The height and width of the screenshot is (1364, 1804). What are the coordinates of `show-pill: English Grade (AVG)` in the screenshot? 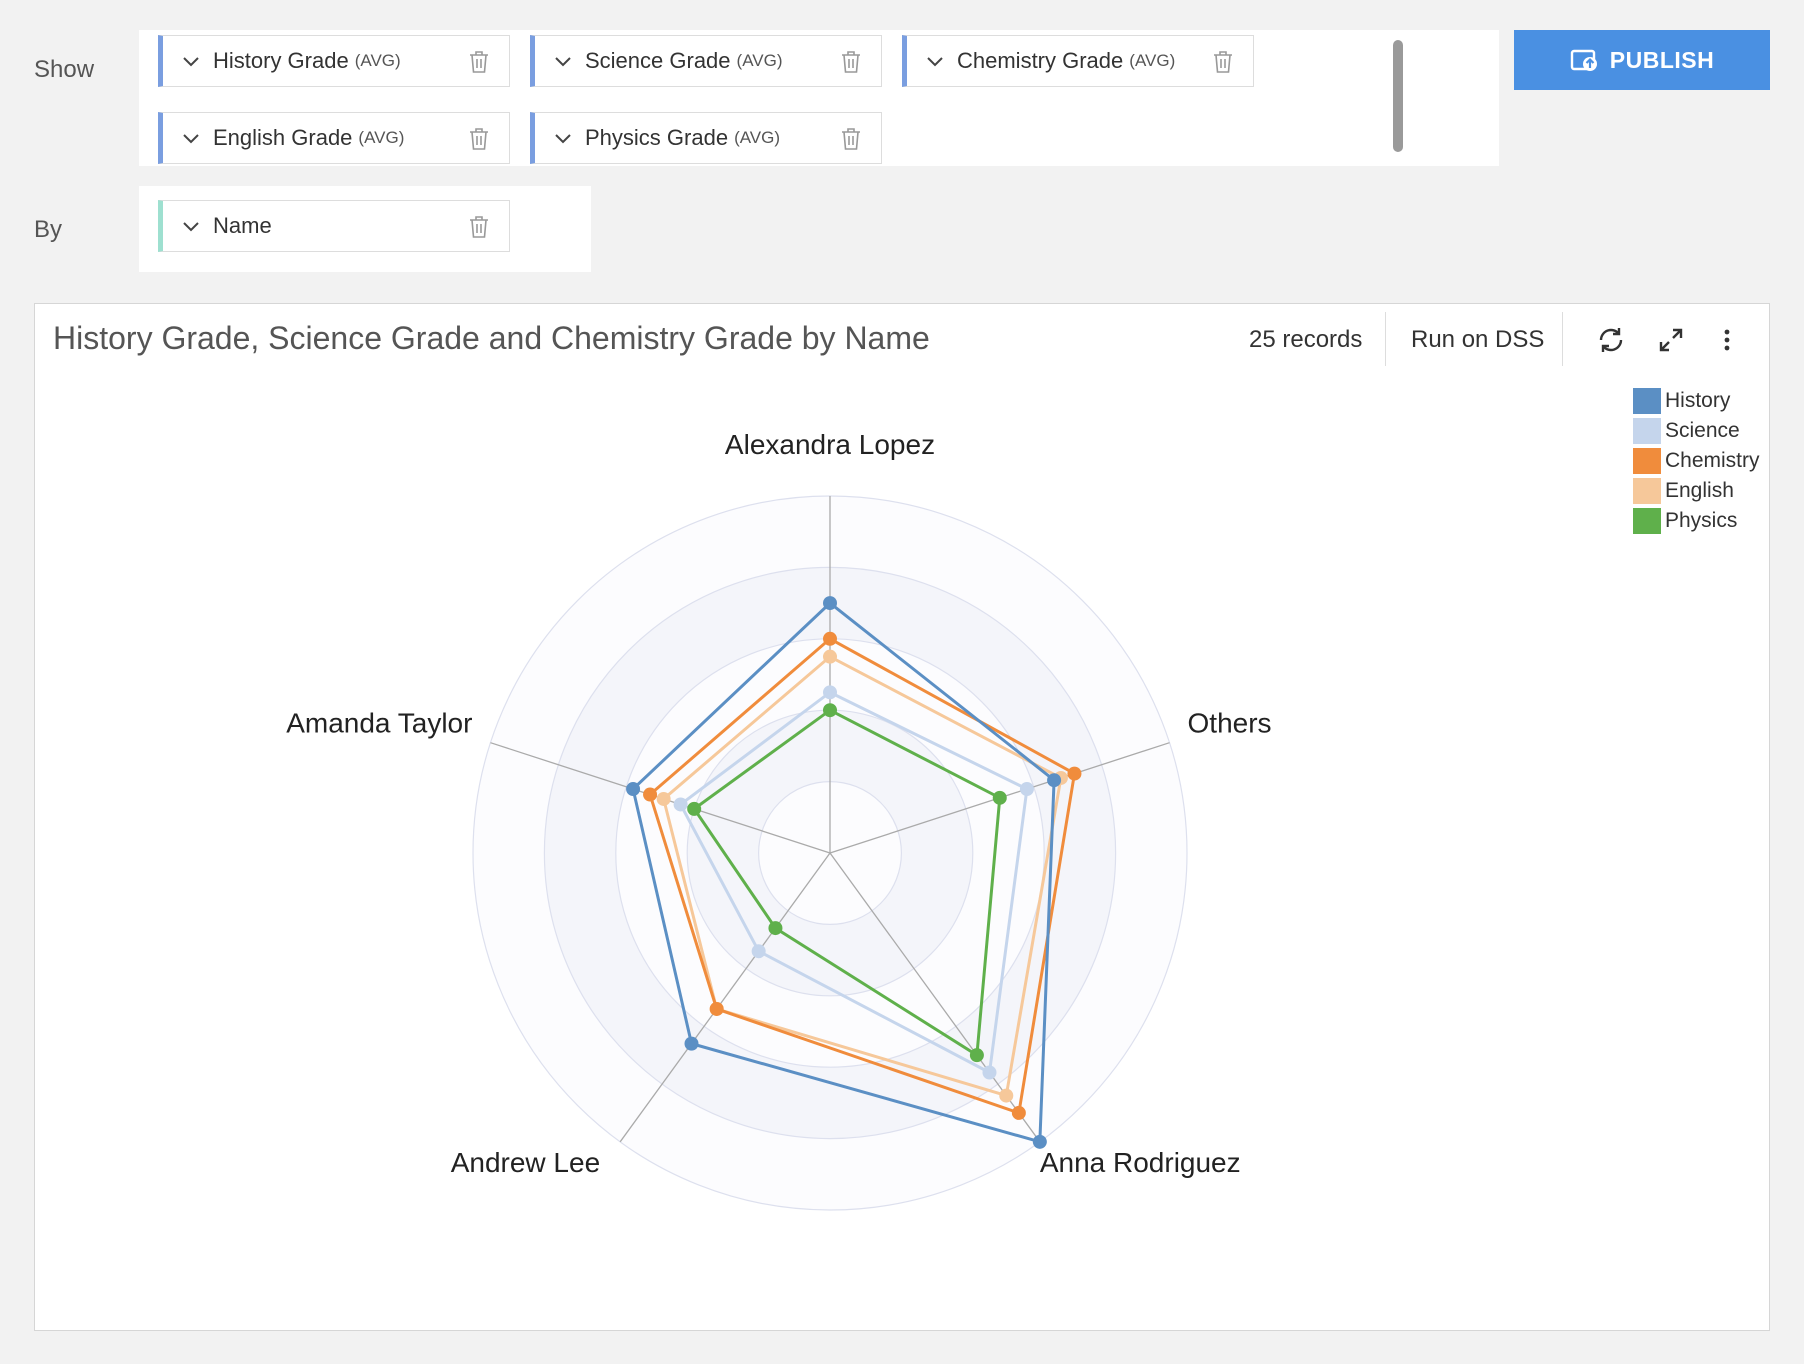 It's located at (334, 138).